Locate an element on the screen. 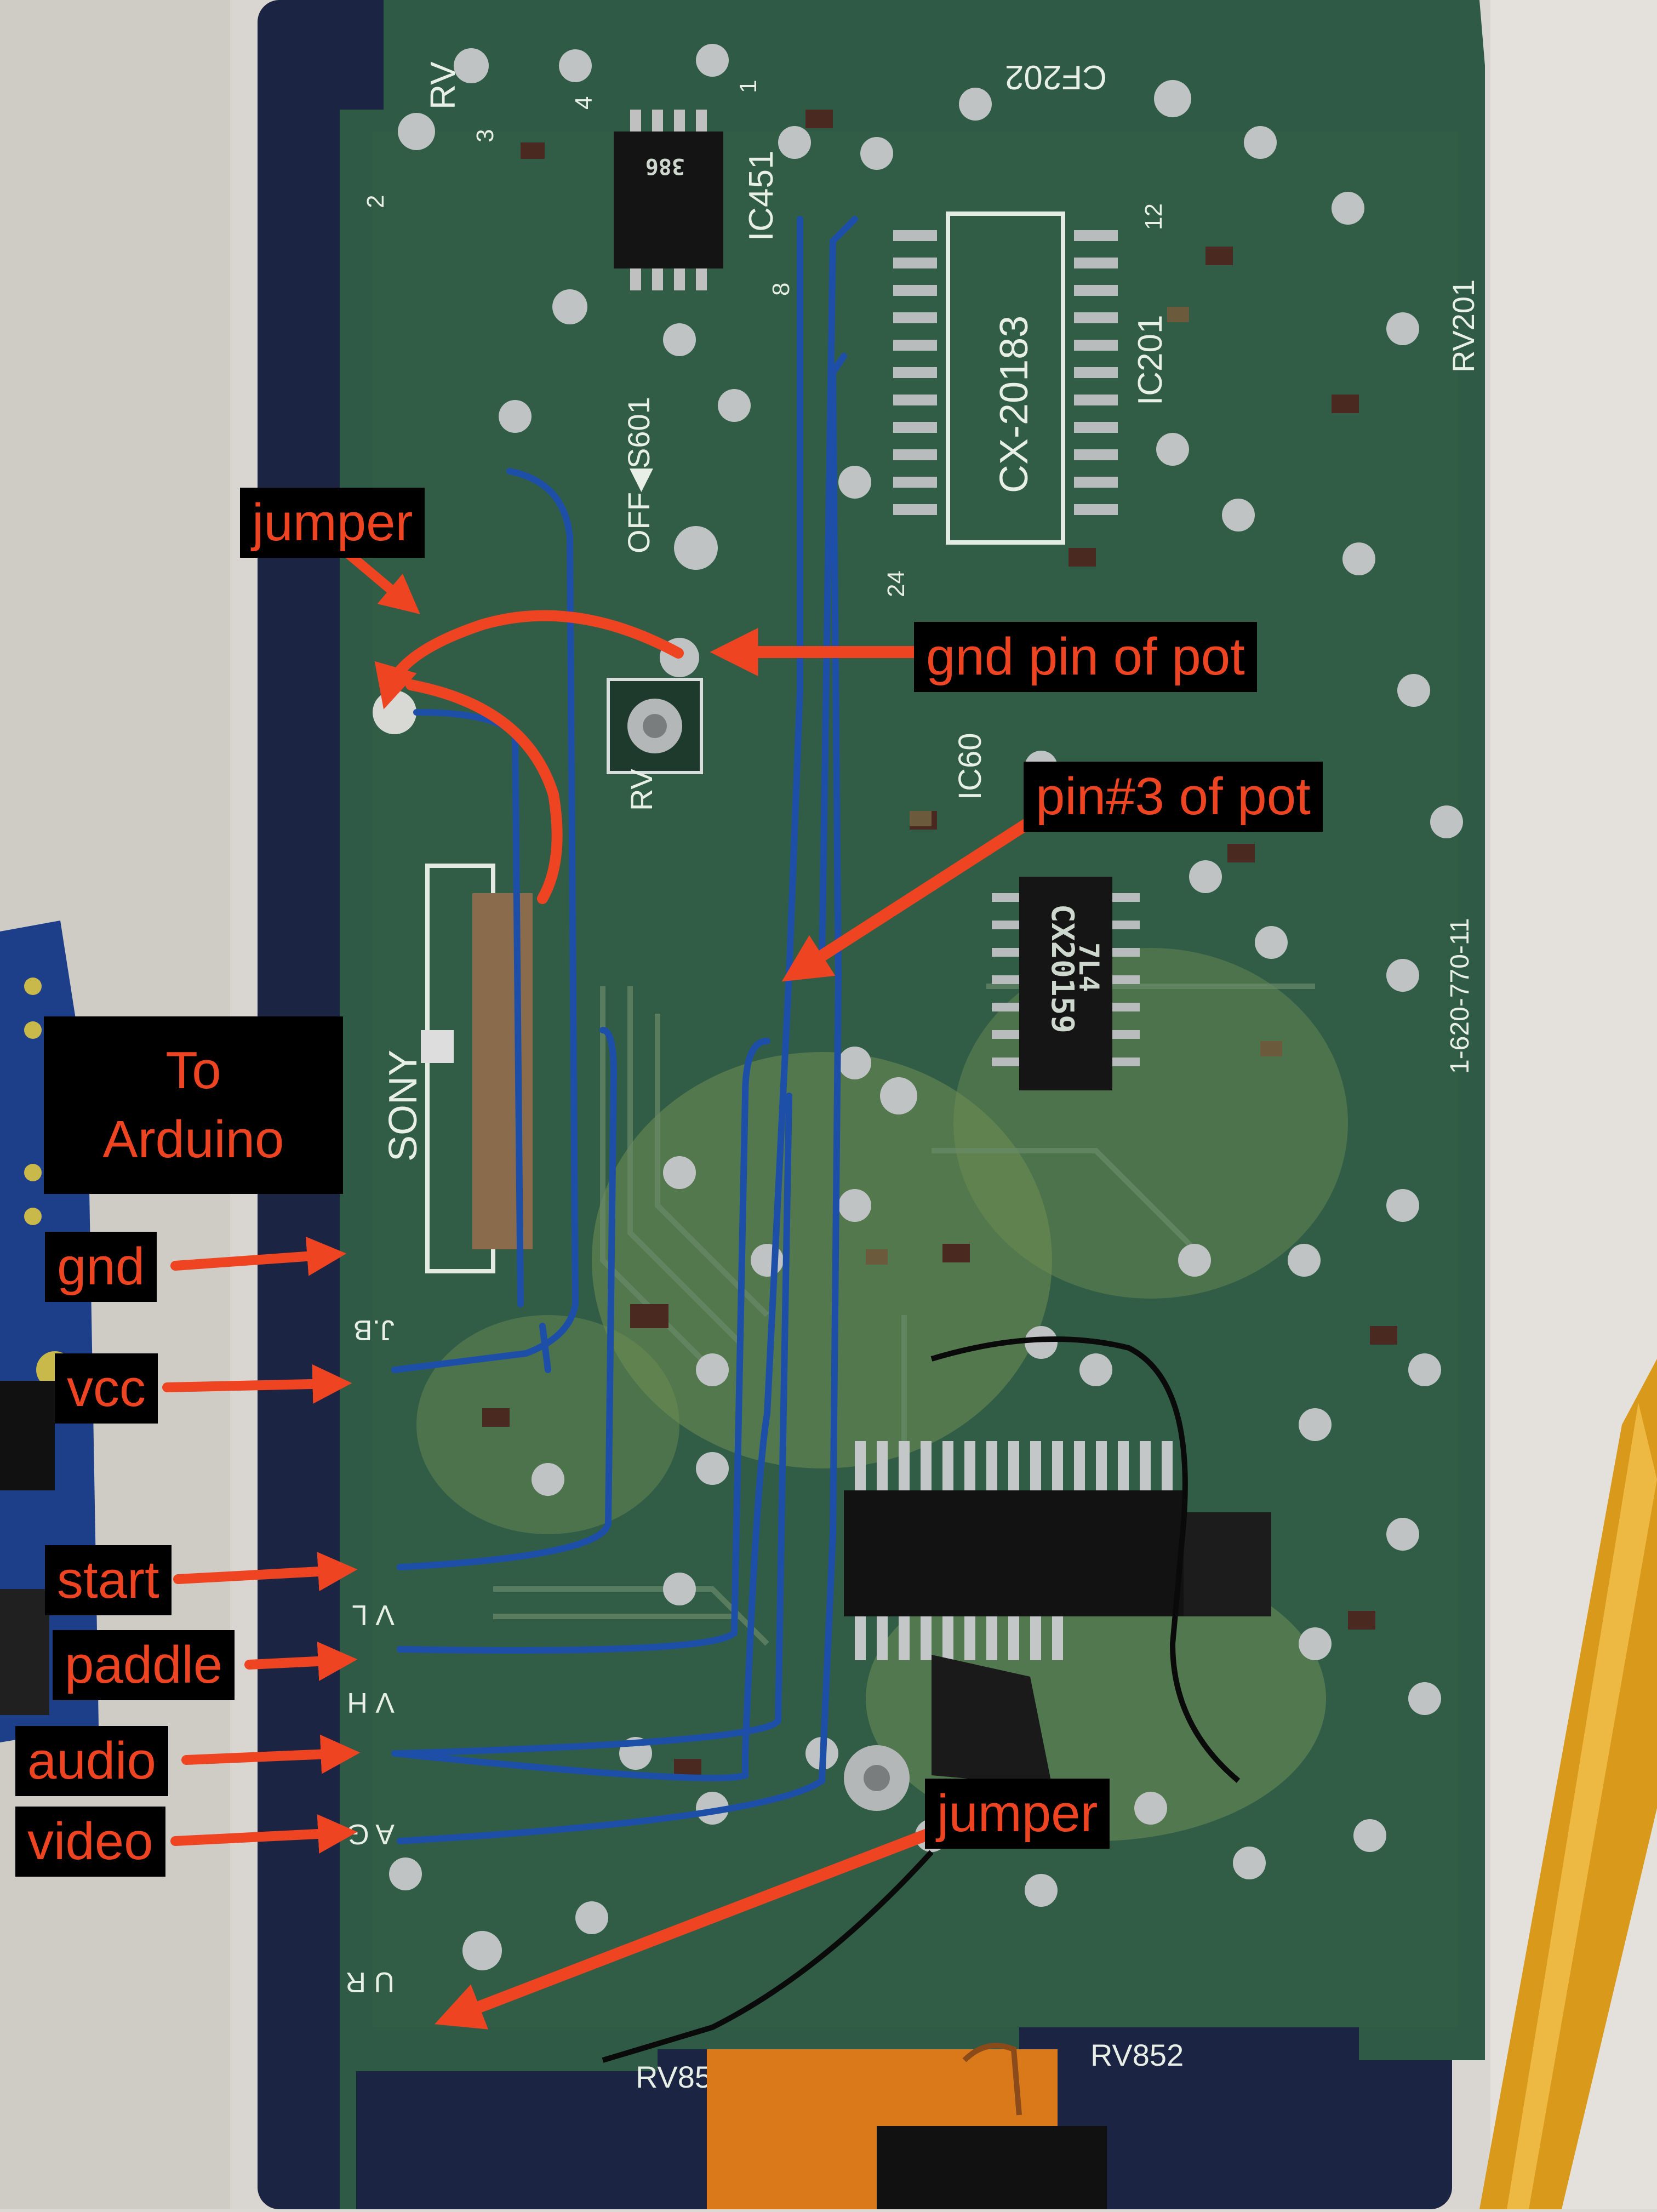 Image resolution: width=1657 pixels, height=2212 pixels. chip-386: 386 is located at coordinates (668, 200).